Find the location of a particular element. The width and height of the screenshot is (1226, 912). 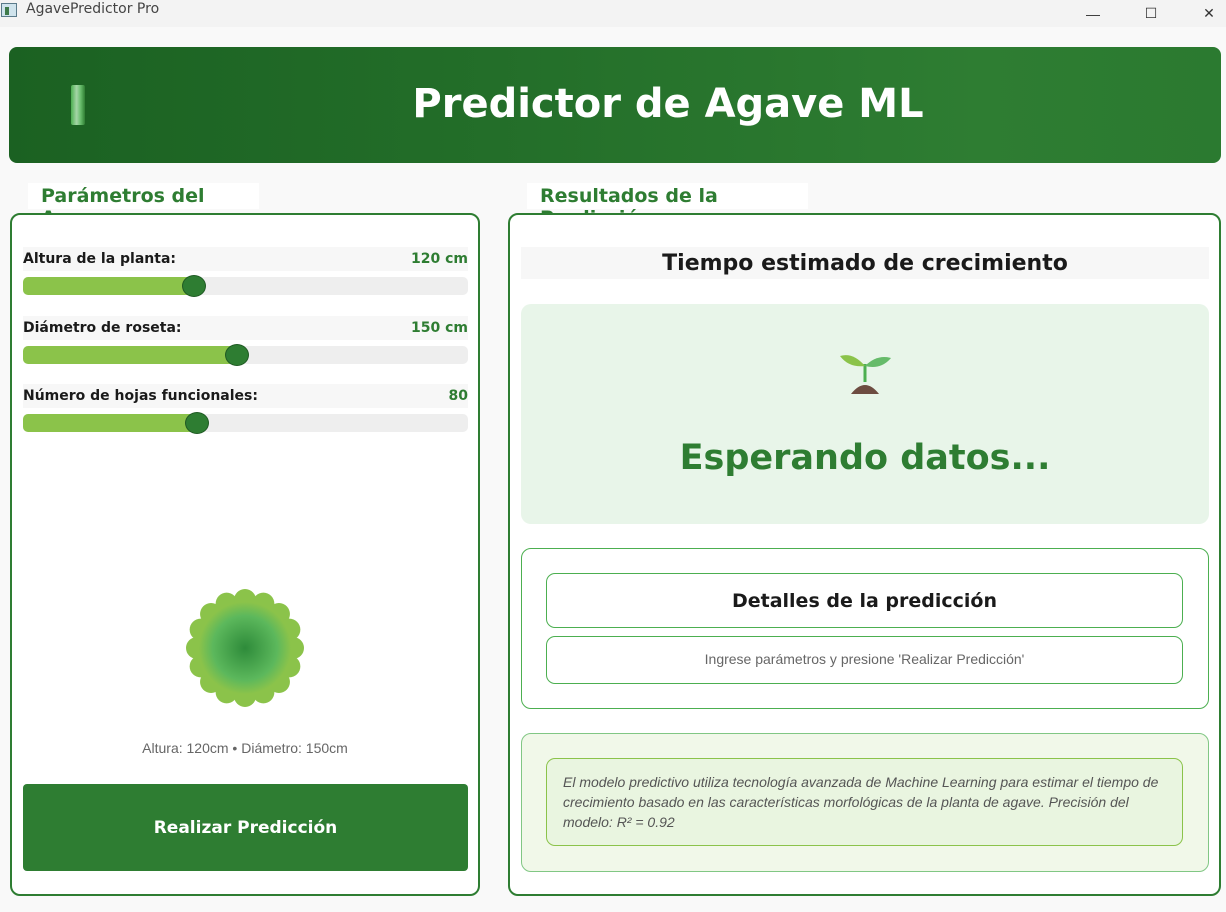

diameter-slider is located at coordinates (245, 355).